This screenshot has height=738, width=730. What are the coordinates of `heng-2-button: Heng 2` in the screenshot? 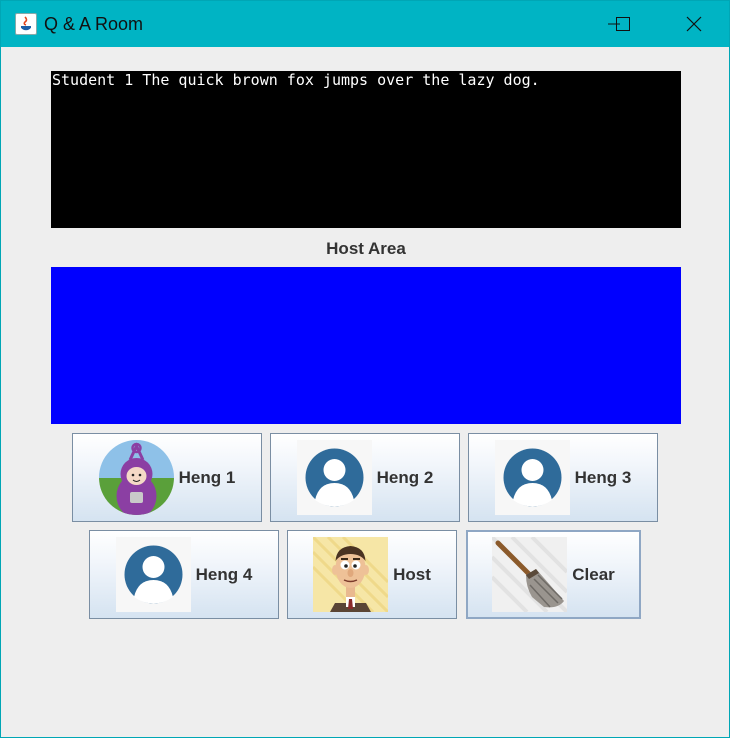 It's located at (365, 477).